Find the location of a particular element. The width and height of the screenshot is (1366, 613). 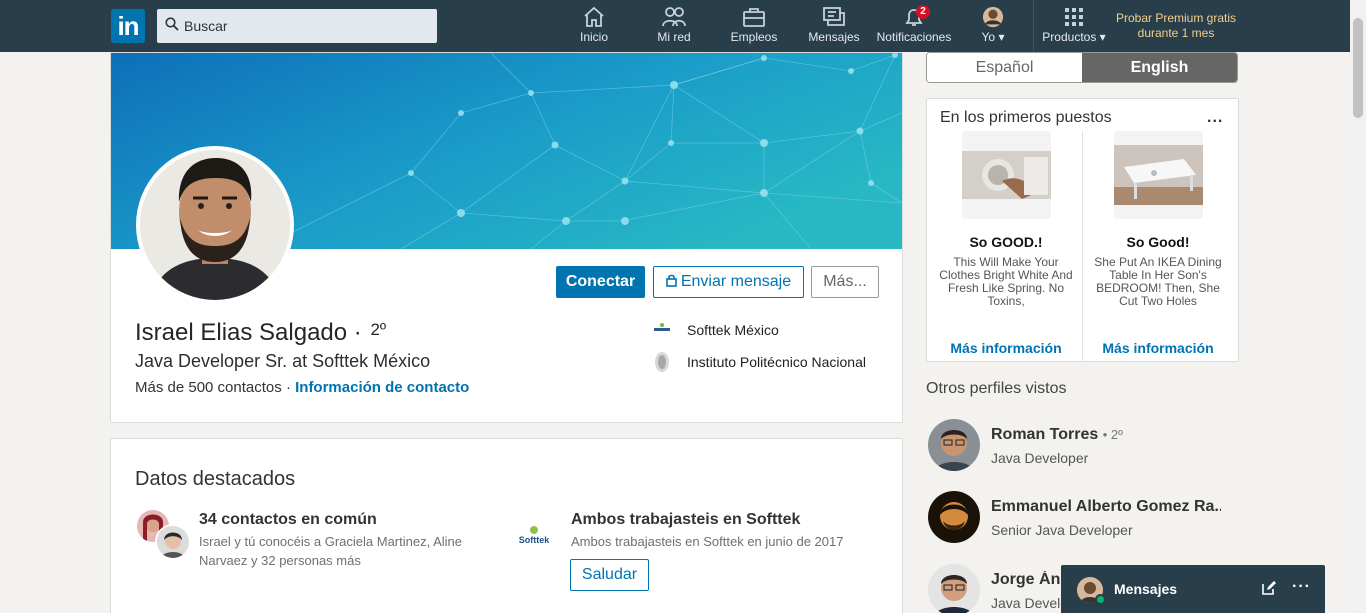

nav-me-label: Yo ▾ is located at coordinates (993, 37).